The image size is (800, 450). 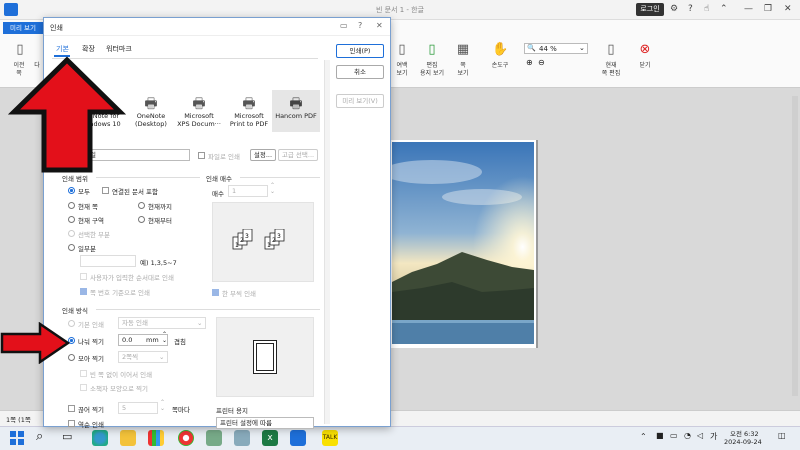 I want to click on zoom-out-icon: ⊖, so click(x=541, y=62).